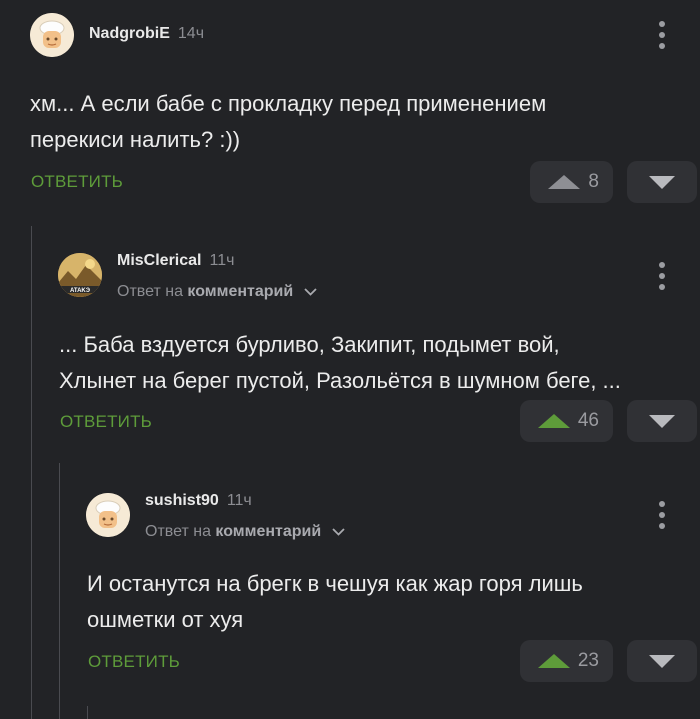  What do you see at coordinates (159, 260) in the screenshot?
I see `author-name: MisClerical` at bounding box center [159, 260].